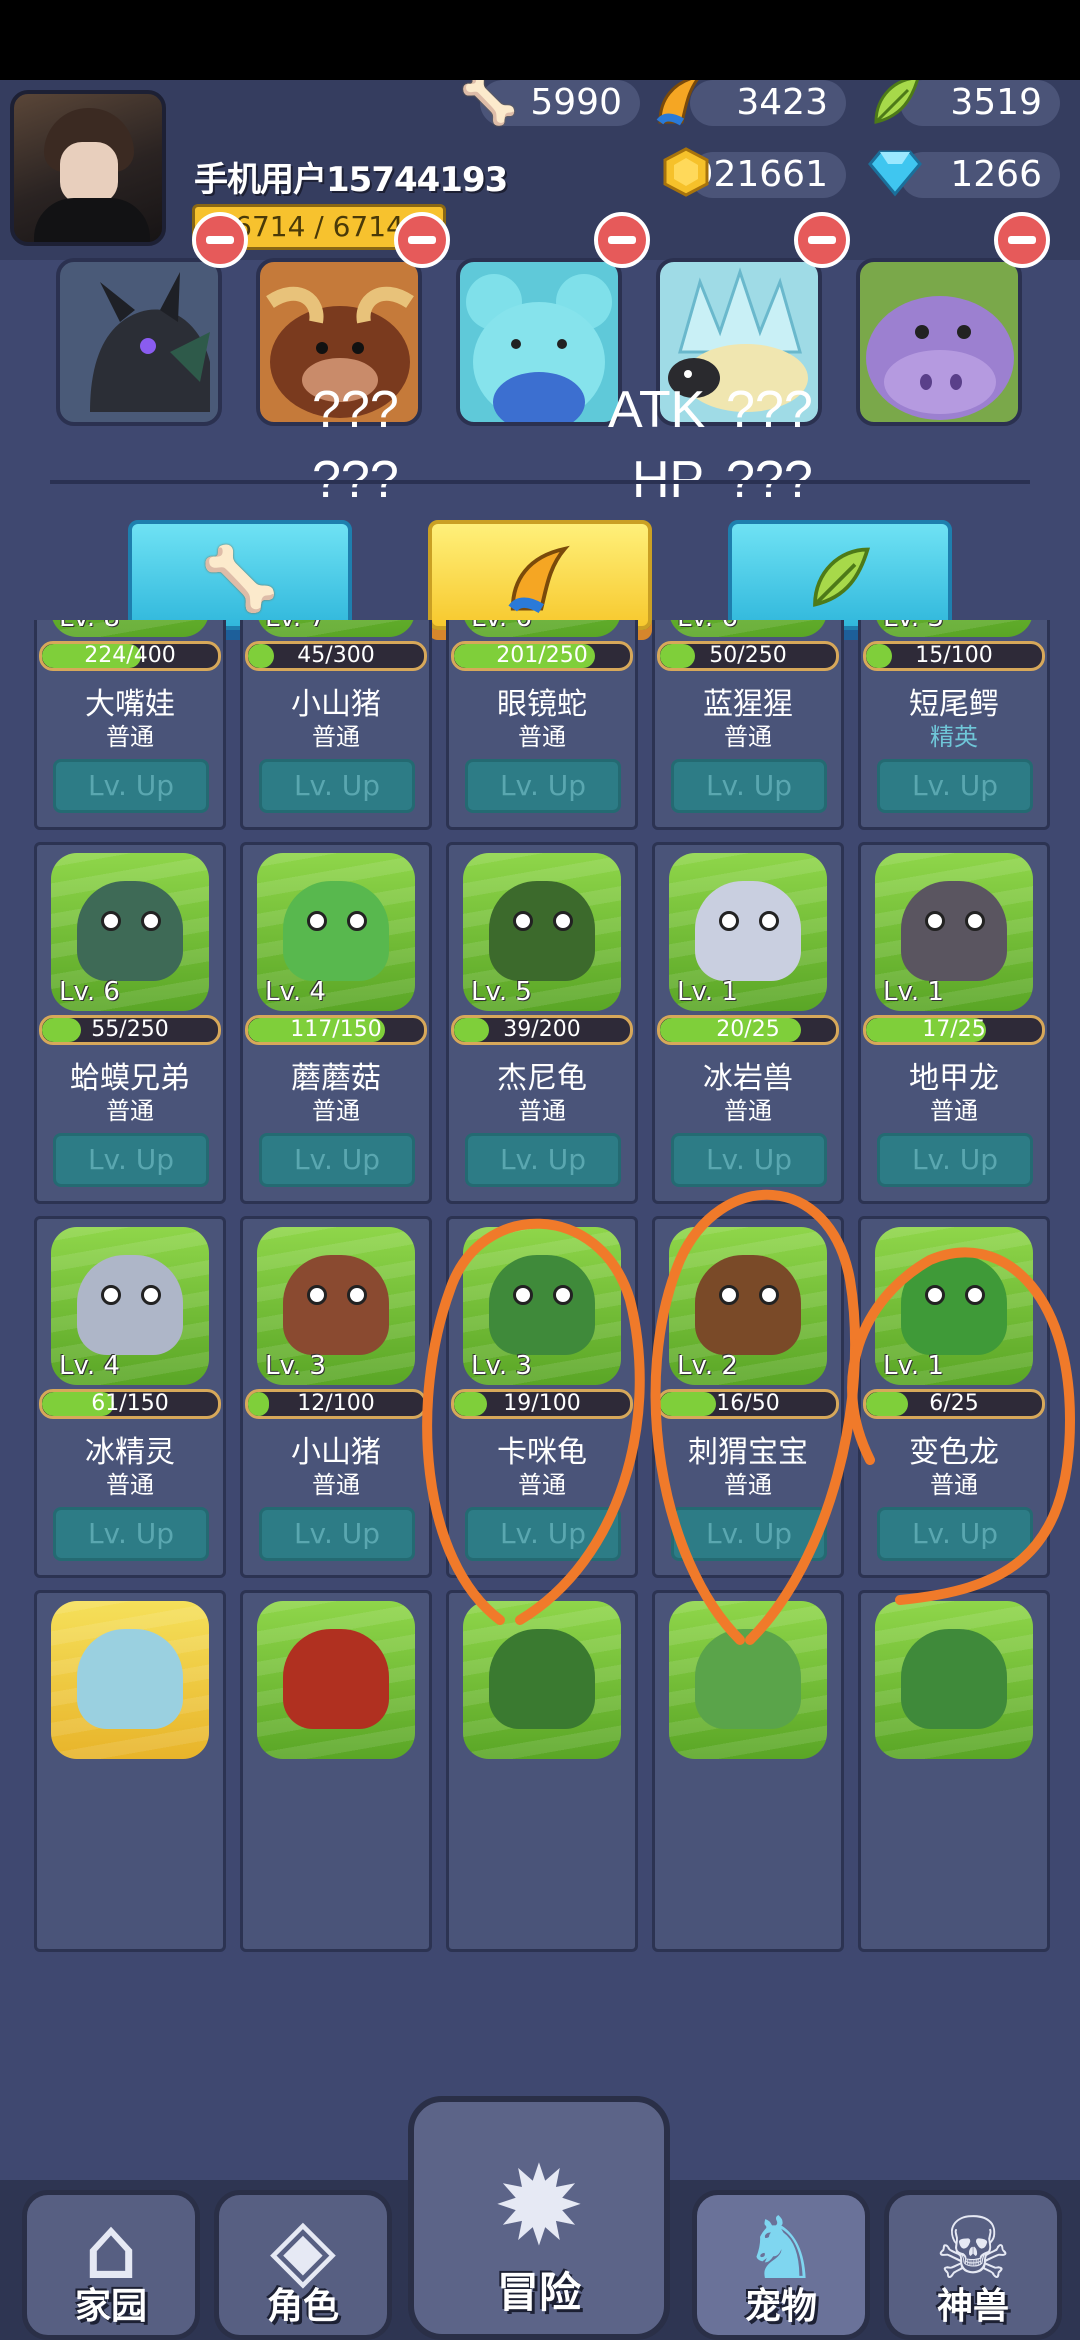 This screenshot has width=1080, height=2340. I want to click on bone-food-tab: 🦴, so click(240, 575).